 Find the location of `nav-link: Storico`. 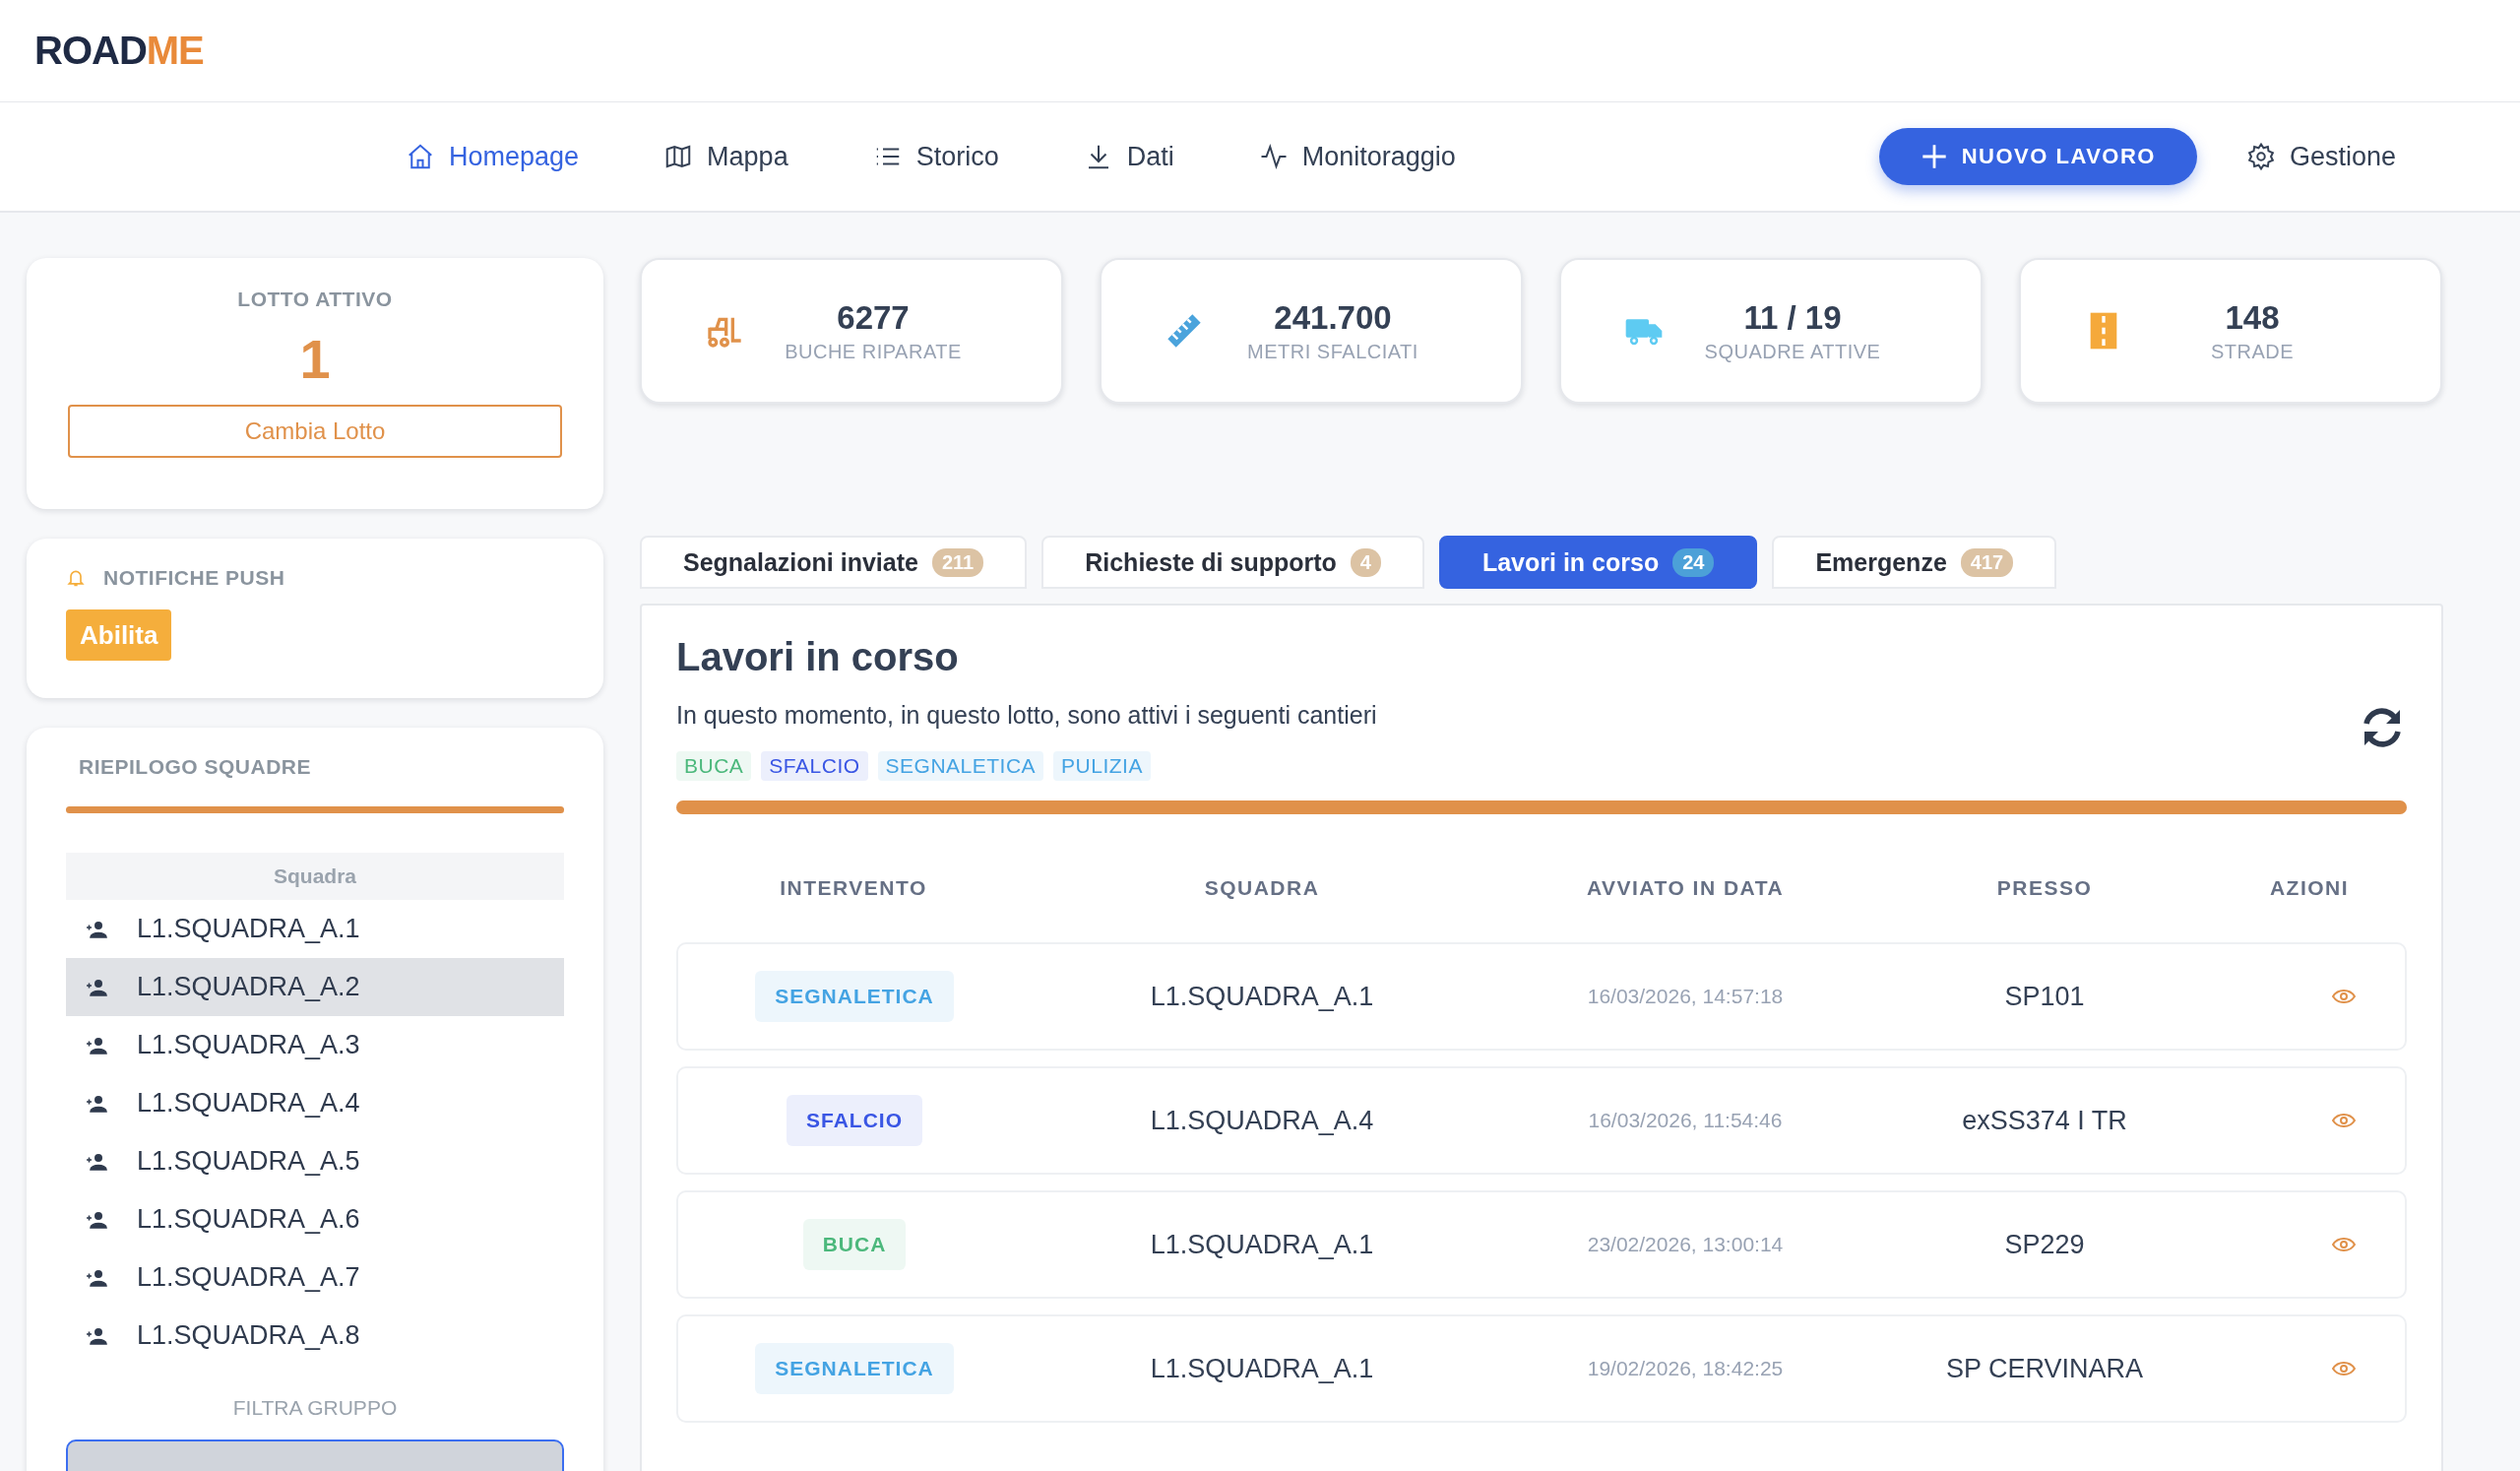

nav-link: Storico is located at coordinates (935, 156).